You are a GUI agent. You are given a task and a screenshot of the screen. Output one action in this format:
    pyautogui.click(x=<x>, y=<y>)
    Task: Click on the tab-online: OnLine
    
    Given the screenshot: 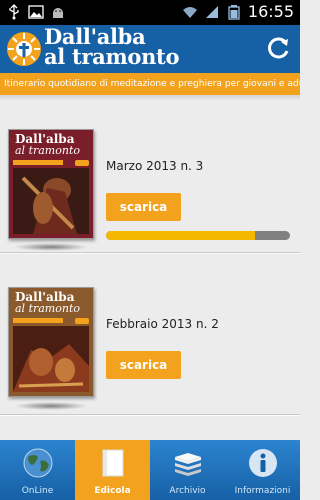 What is the action you would take?
    pyautogui.click(x=37, y=470)
    